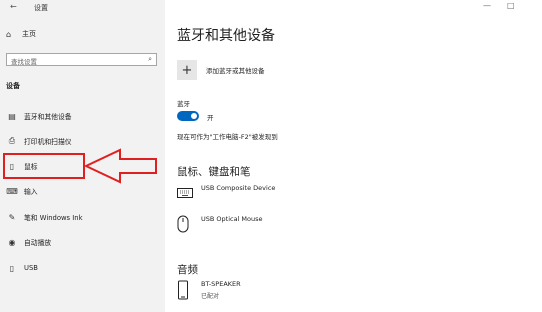 This screenshot has height=312, width=542. I want to click on search-icon: ⌕, so click(150, 59).